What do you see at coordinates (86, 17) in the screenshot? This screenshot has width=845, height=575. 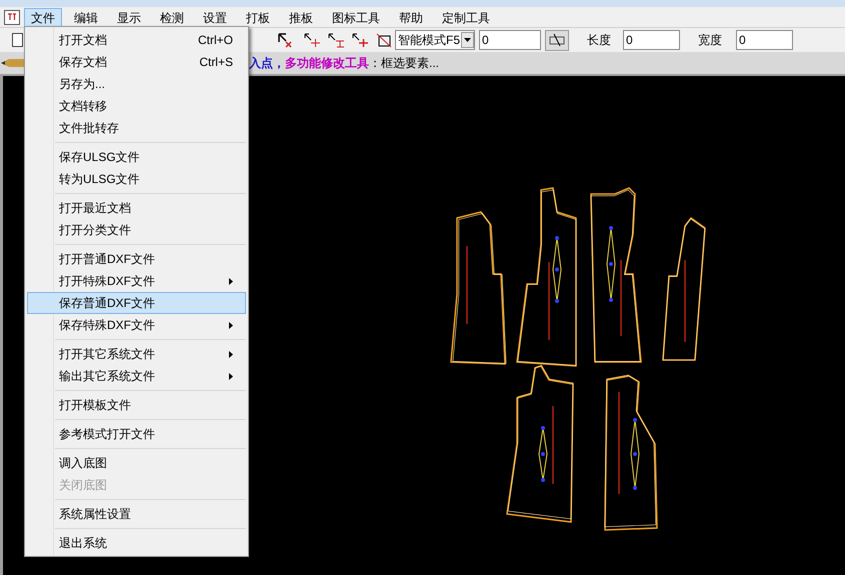 I see `menu-item: 编辑` at bounding box center [86, 17].